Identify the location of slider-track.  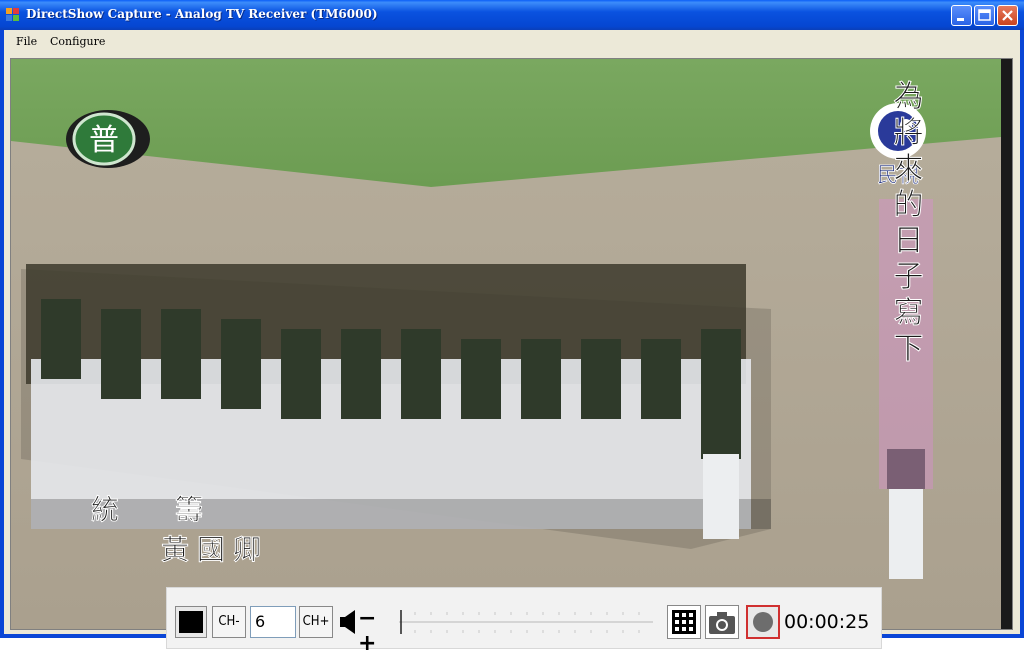
(526, 622).